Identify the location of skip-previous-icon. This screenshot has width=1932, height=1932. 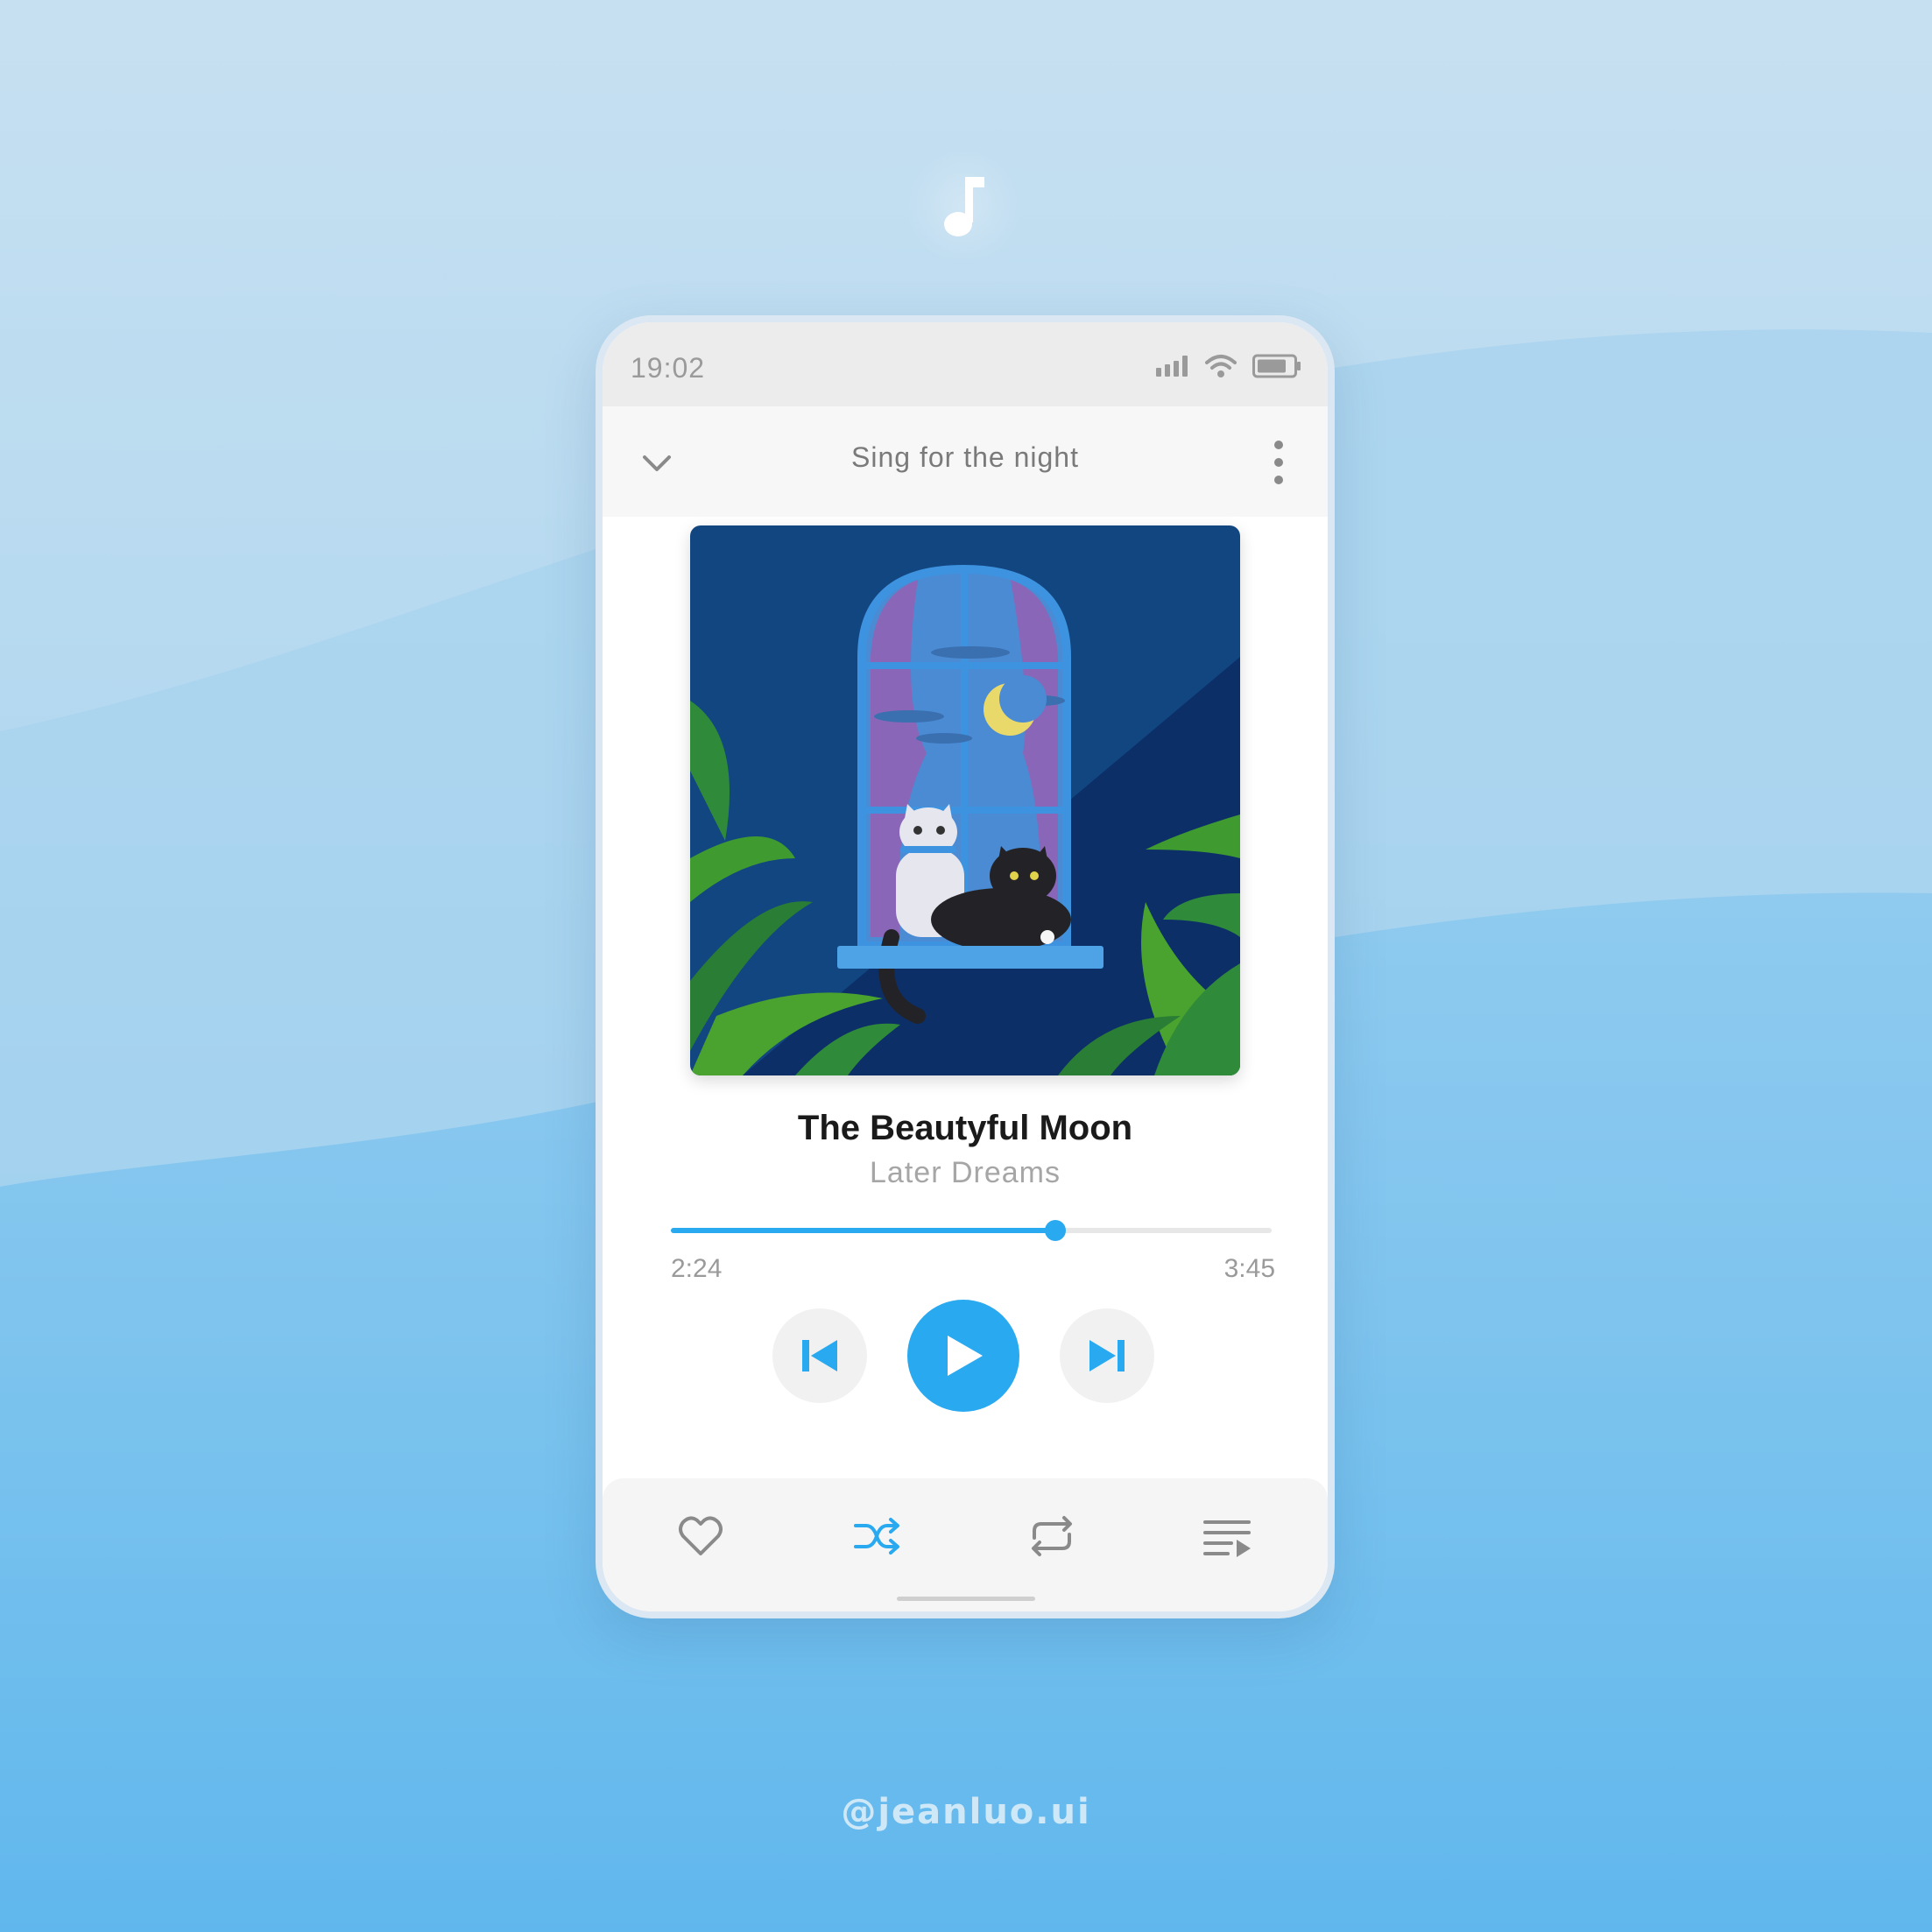
(819, 1355).